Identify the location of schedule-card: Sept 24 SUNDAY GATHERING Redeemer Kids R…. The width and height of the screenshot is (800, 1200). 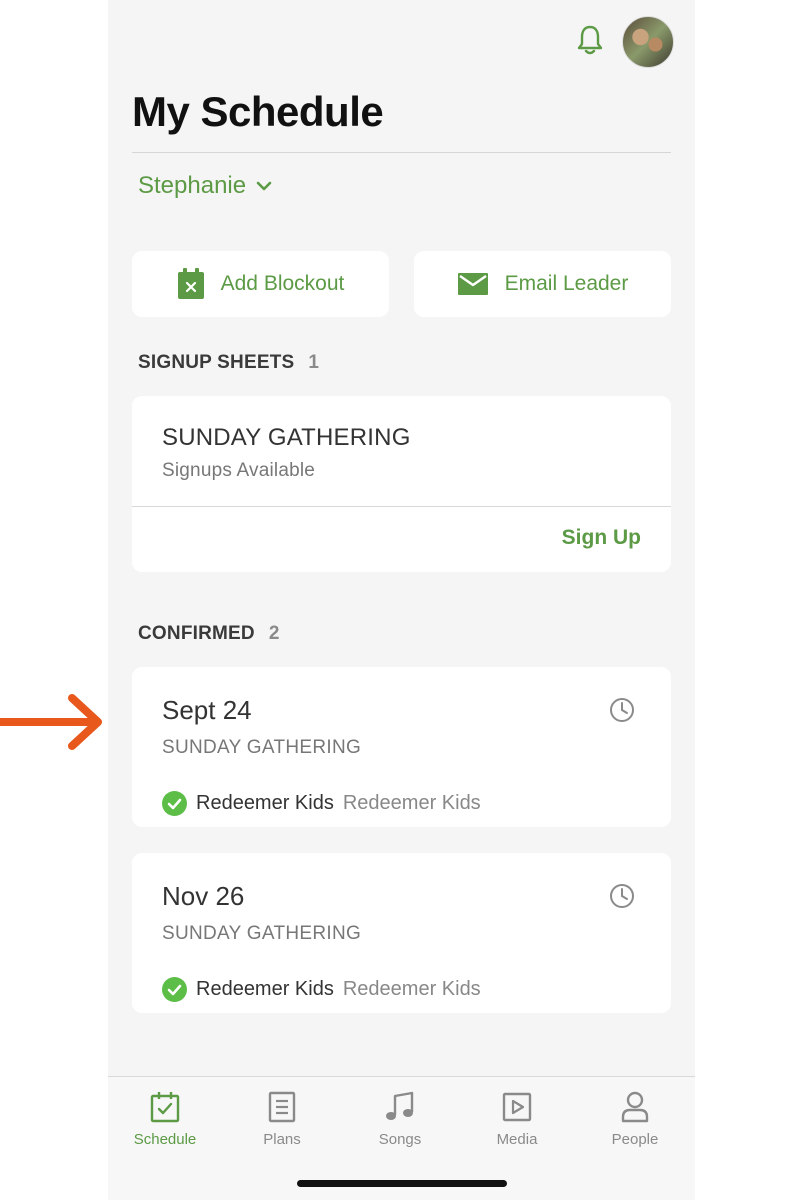
(401, 747).